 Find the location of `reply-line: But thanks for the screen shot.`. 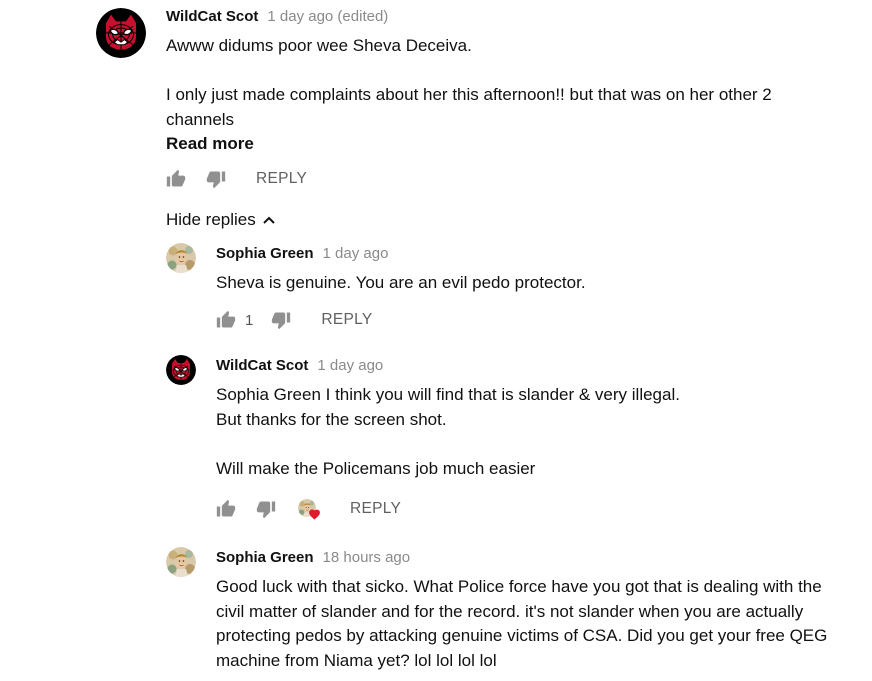

reply-line: But thanks for the screen shot. is located at coordinates (331, 419).